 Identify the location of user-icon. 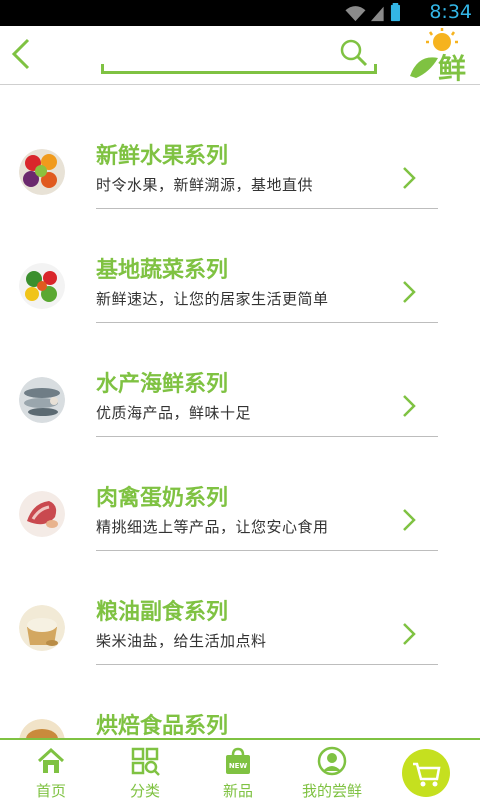
(332, 761).